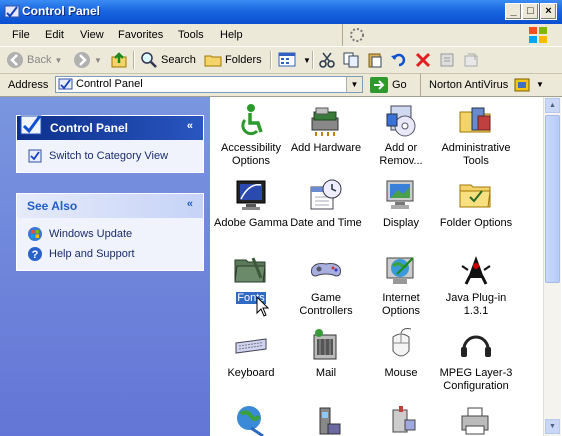 This screenshot has height=436, width=562. I want to click on item-folder-options: Folder Options, so click(476, 203).